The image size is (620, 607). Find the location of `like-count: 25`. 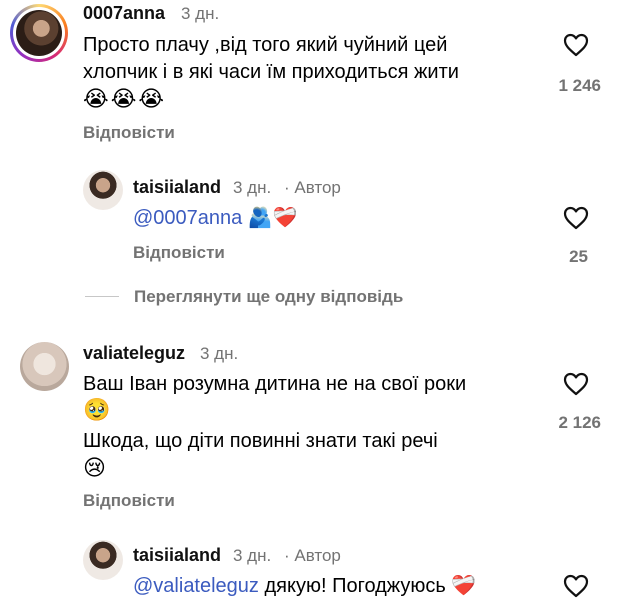

like-count: 25 is located at coordinates (578, 256).